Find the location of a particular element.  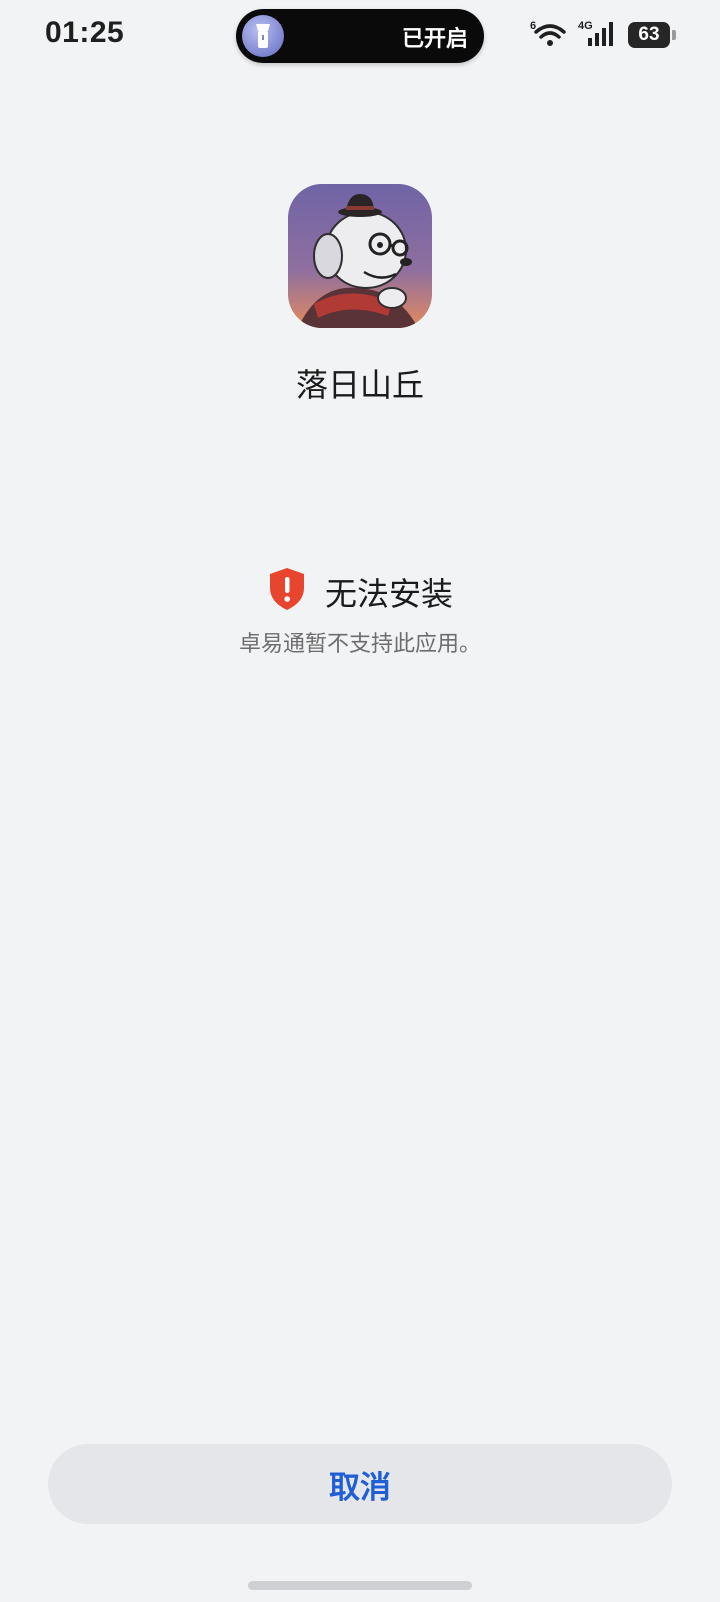

error-title: 无法安装 is located at coordinates (388, 593).